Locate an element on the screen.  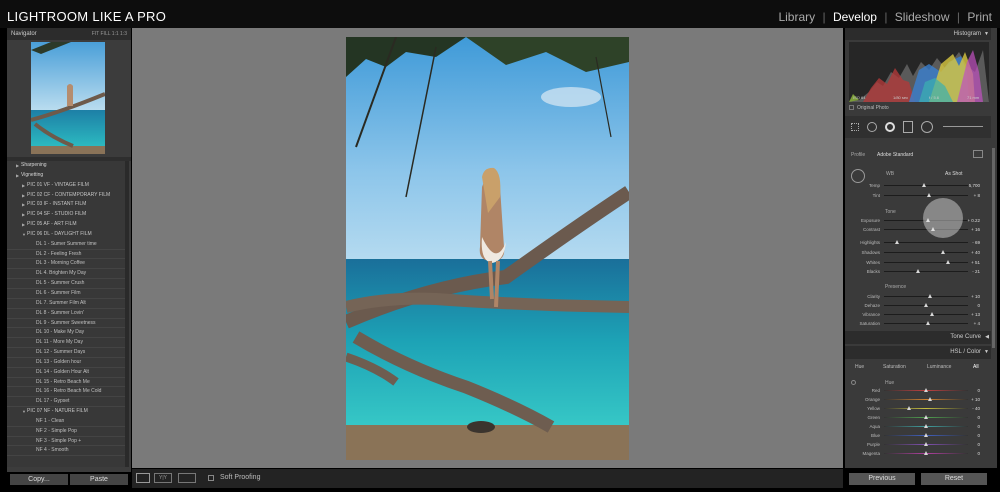
module-print: Print is located at coordinates (979, 17).